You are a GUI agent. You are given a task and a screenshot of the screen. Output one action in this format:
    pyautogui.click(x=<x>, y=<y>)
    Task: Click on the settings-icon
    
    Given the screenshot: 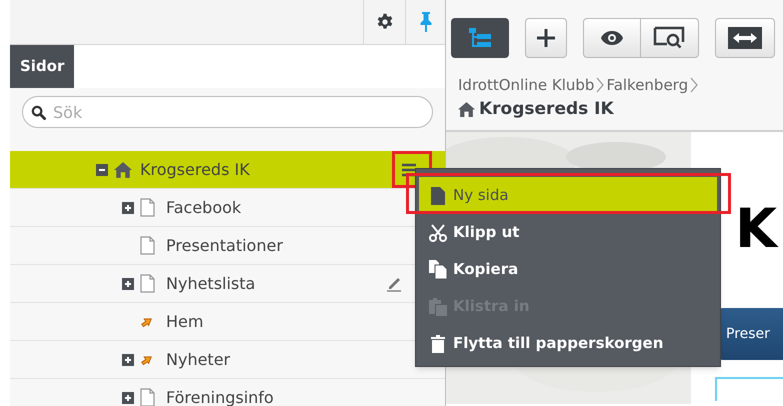 What is the action you would take?
    pyautogui.click(x=385, y=22)
    